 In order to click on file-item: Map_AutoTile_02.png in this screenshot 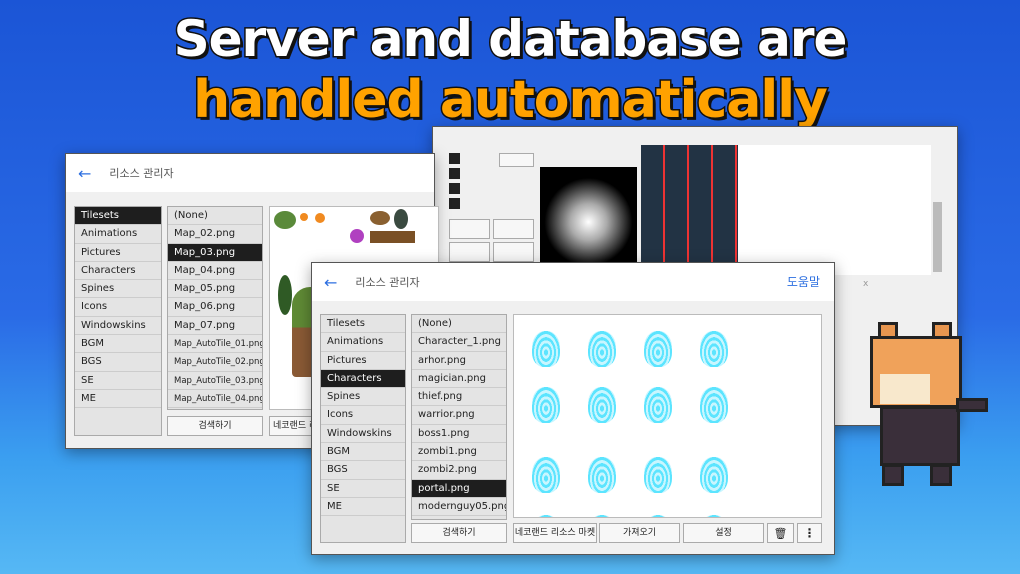, I will do `click(215, 362)`.